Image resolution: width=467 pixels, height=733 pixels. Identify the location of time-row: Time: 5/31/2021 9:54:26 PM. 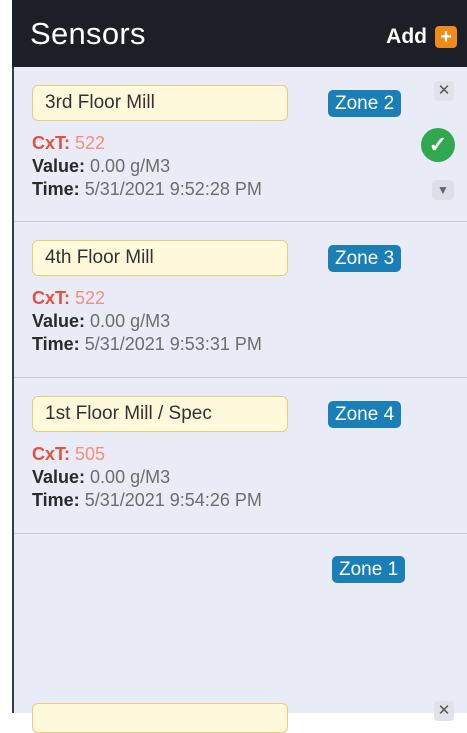
(147, 500).